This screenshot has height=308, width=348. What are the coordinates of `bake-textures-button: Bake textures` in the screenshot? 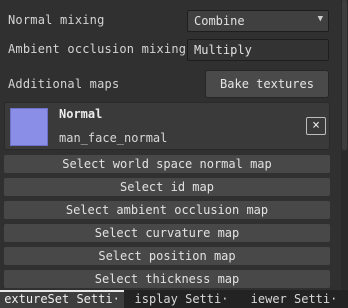 It's located at (267, 84).